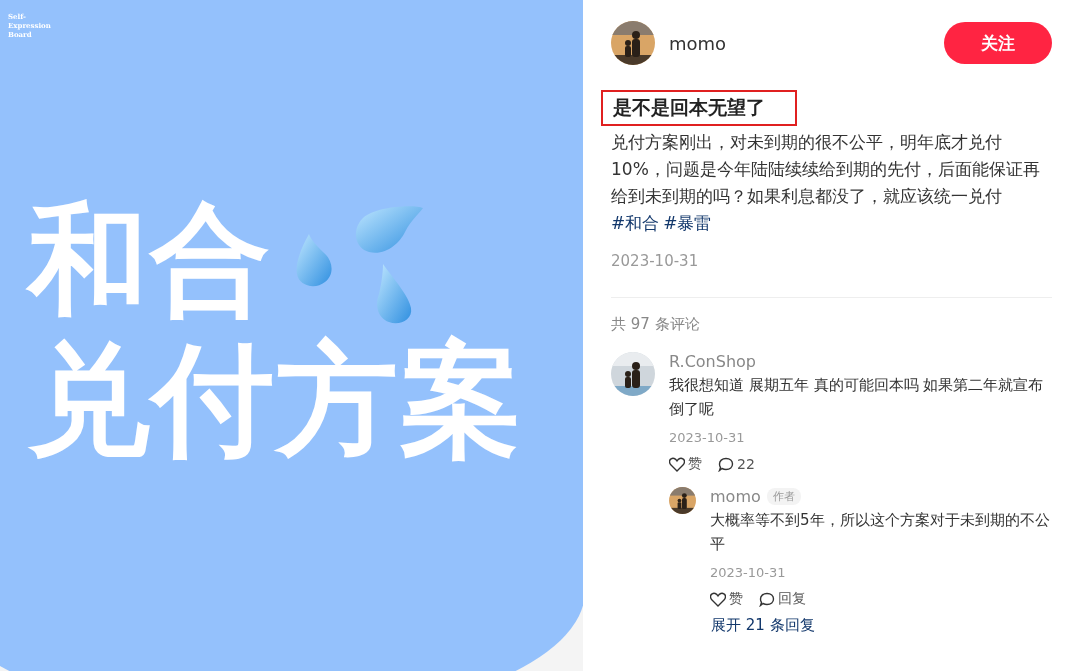  What do you see at coordinates (763, 625) in the screenshot?
I see `expand-replies-link: 展开 21 条回复` at bounding box center [763, 625].